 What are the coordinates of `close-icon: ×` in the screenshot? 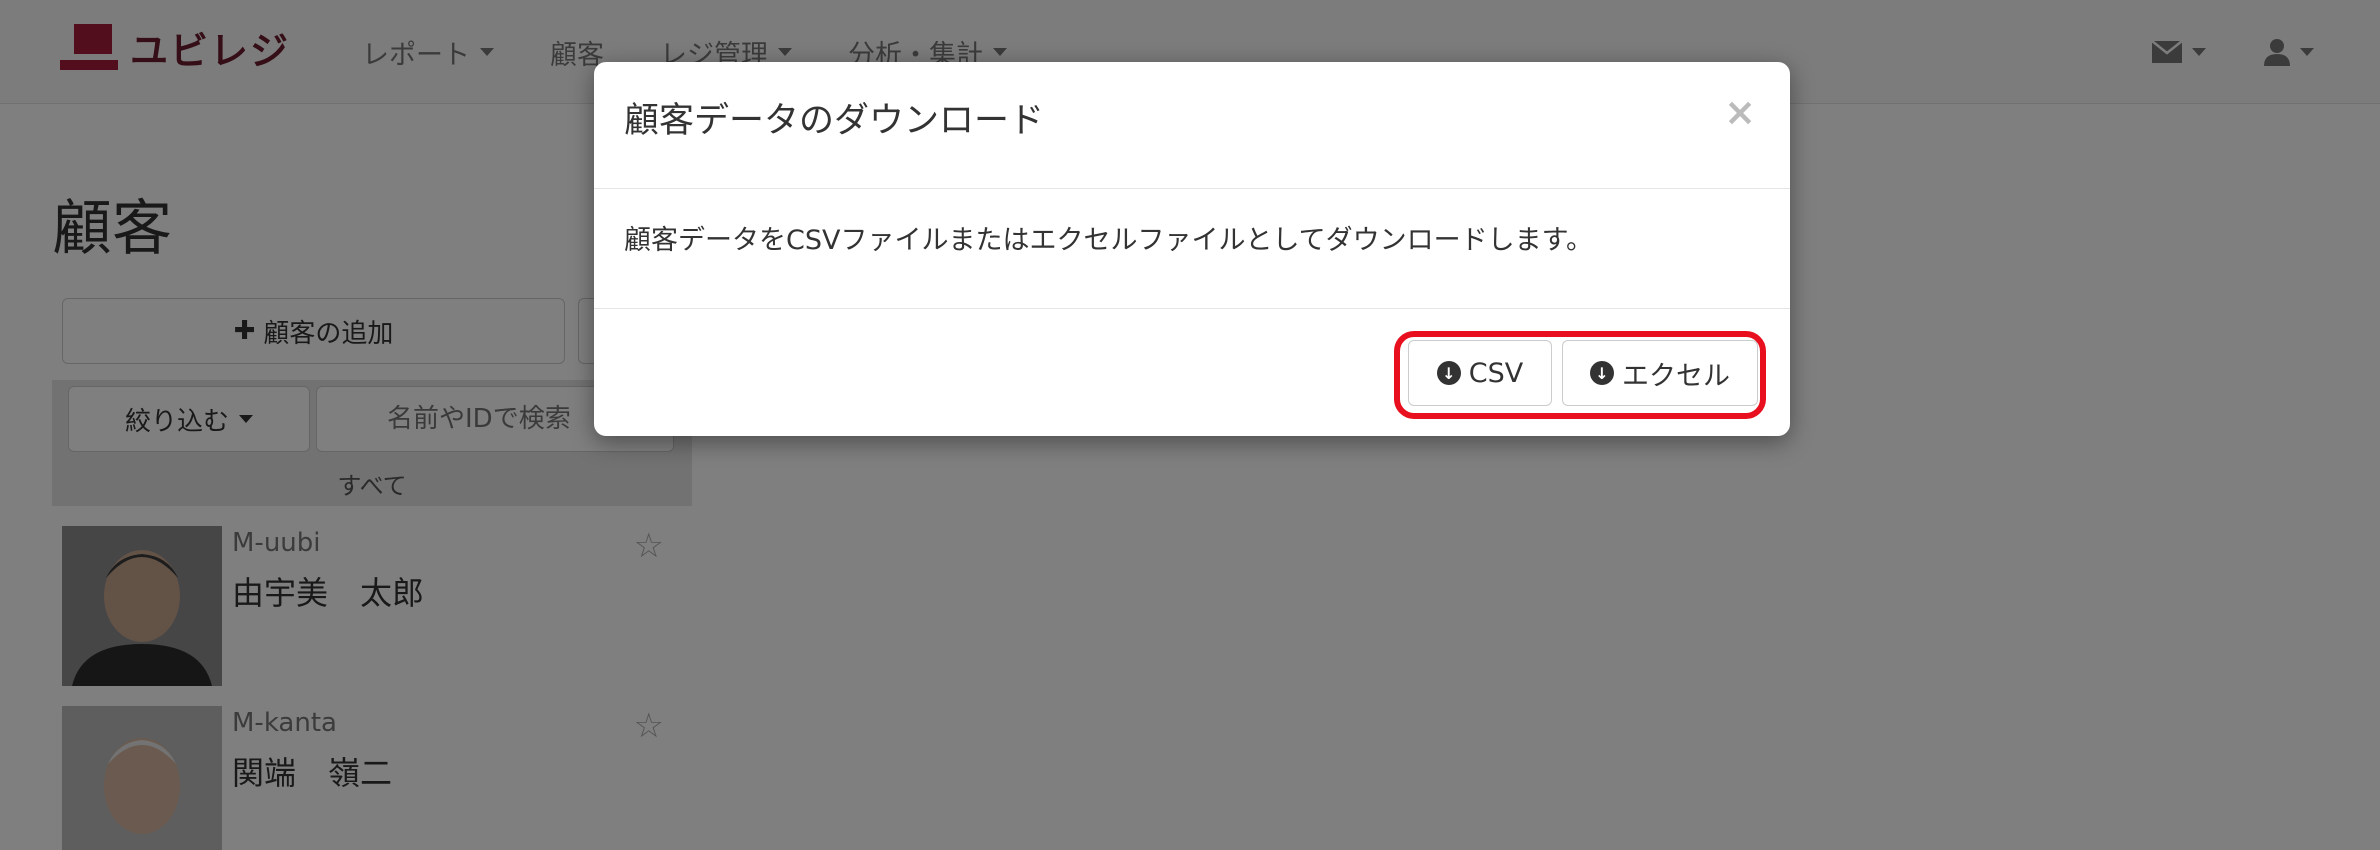 It's located at (1740, 112).